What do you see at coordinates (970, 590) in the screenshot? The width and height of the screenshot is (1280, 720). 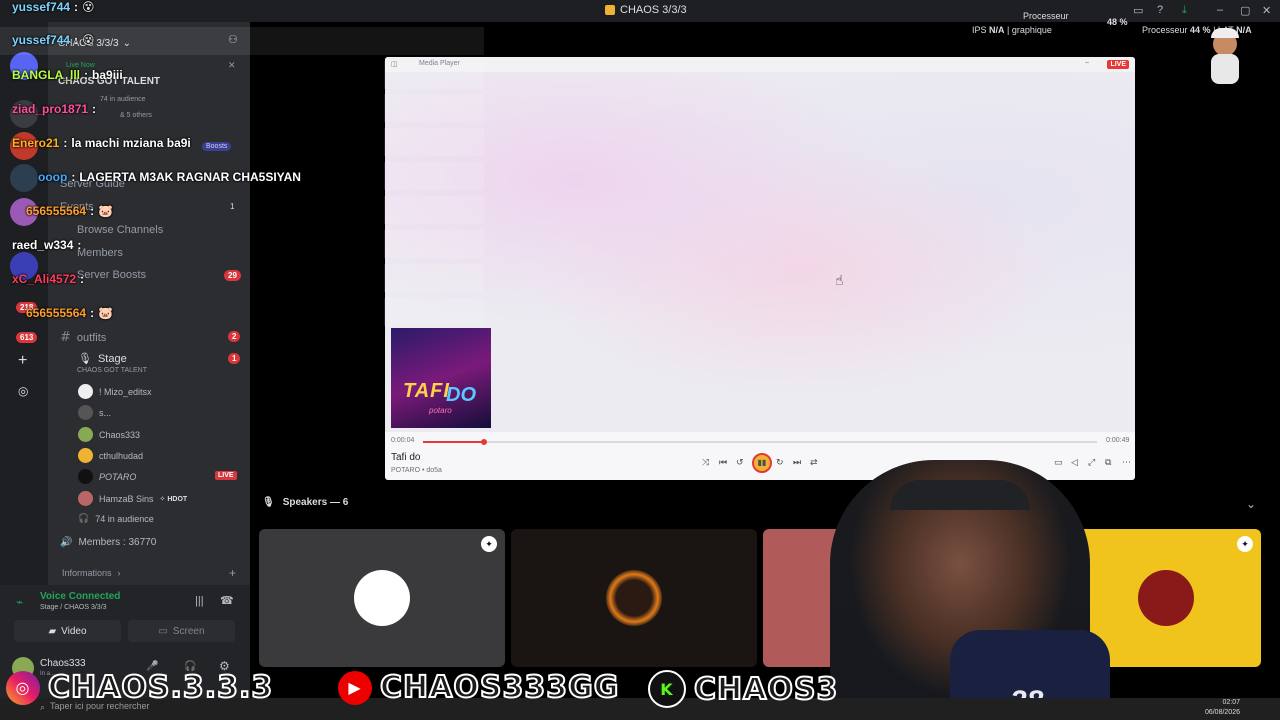 I see `webcam-overlay: 28` at bounding box center [970, 590].